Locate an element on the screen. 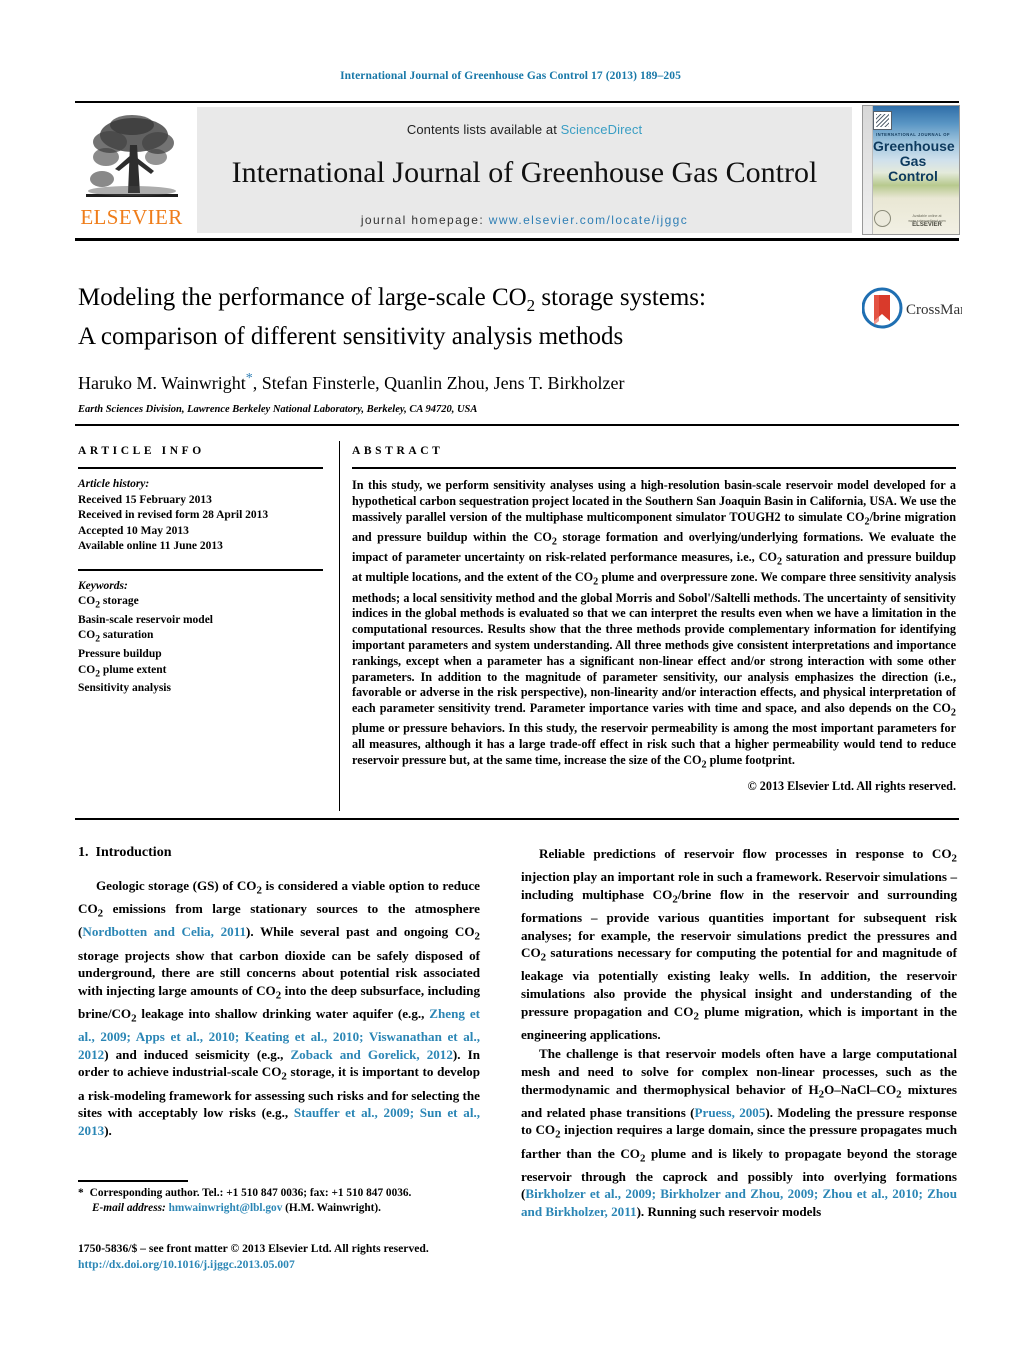  cover-seal-icon is located at coordinates (882, 218).